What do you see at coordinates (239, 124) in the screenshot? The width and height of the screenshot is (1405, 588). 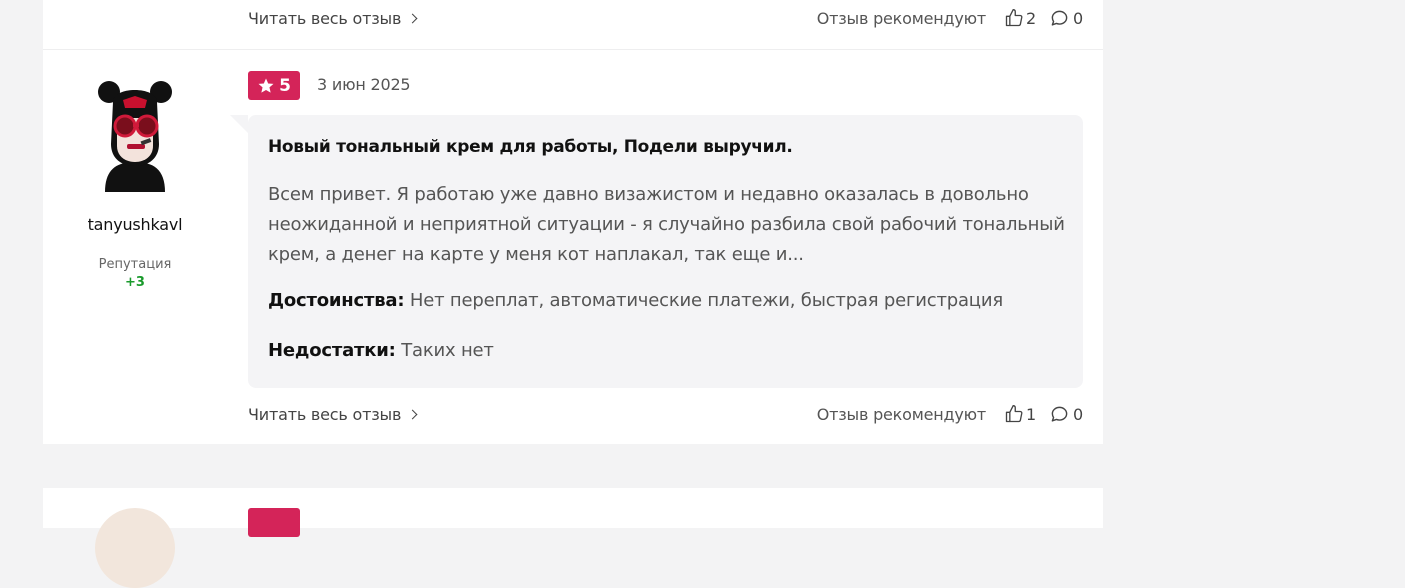 I see `bubble-tail` at bounding box center [239, 124].